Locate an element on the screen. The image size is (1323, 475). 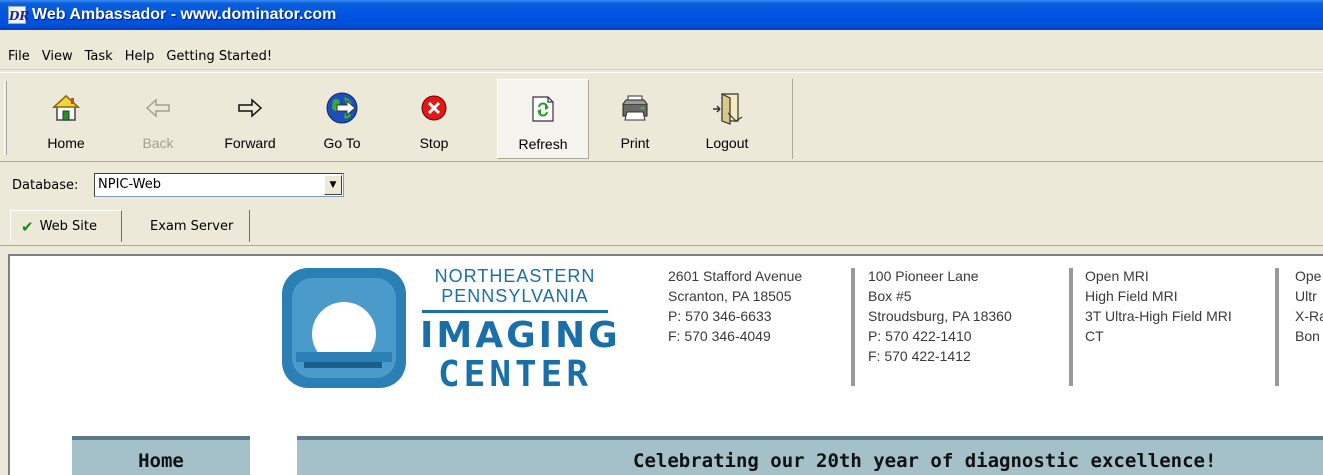
back-arrow-icon is located at coordinates (158, 108).